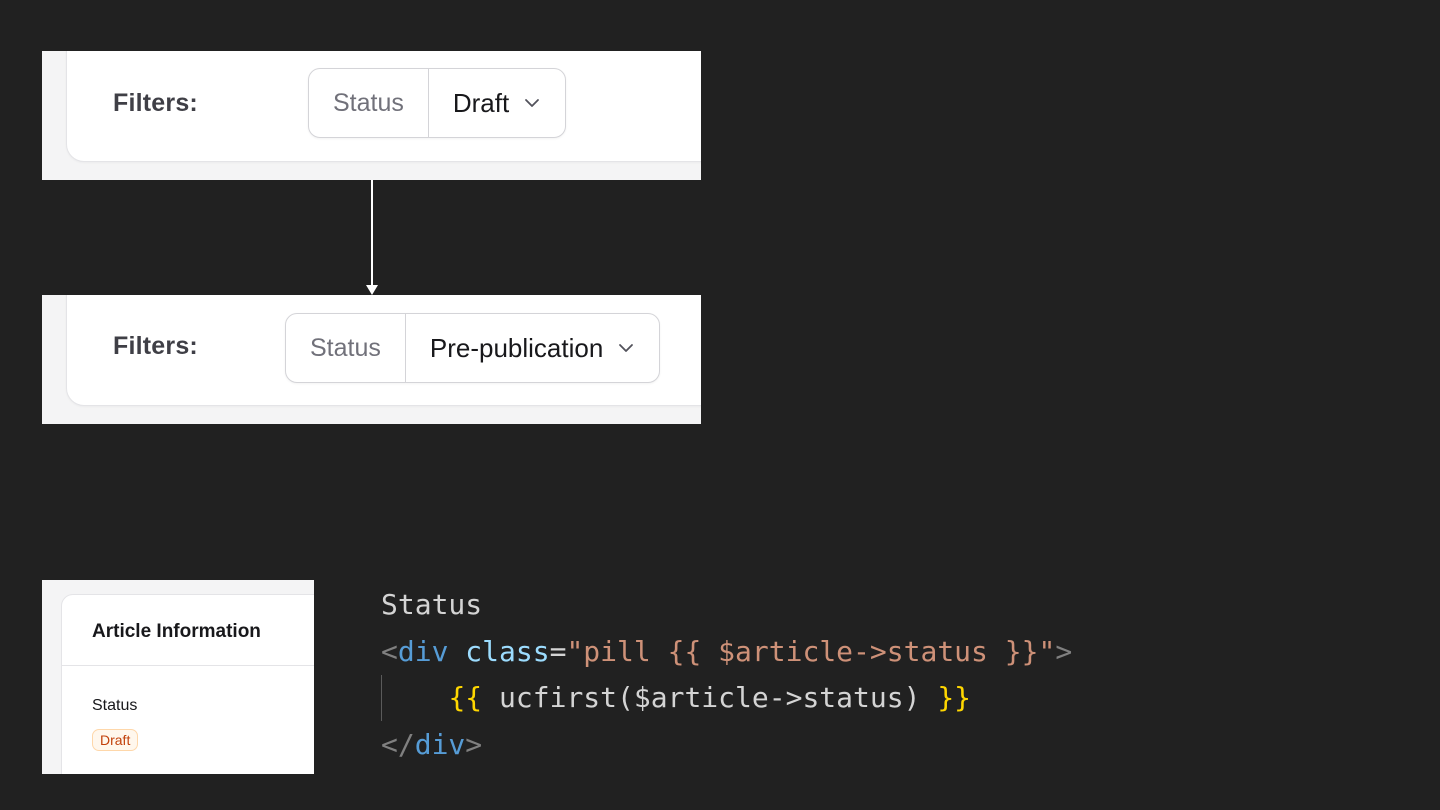 The width and height of the screenshot is (1440, 810). I want to click on code-expression: ucfirst($article->status), so click(710, 697).